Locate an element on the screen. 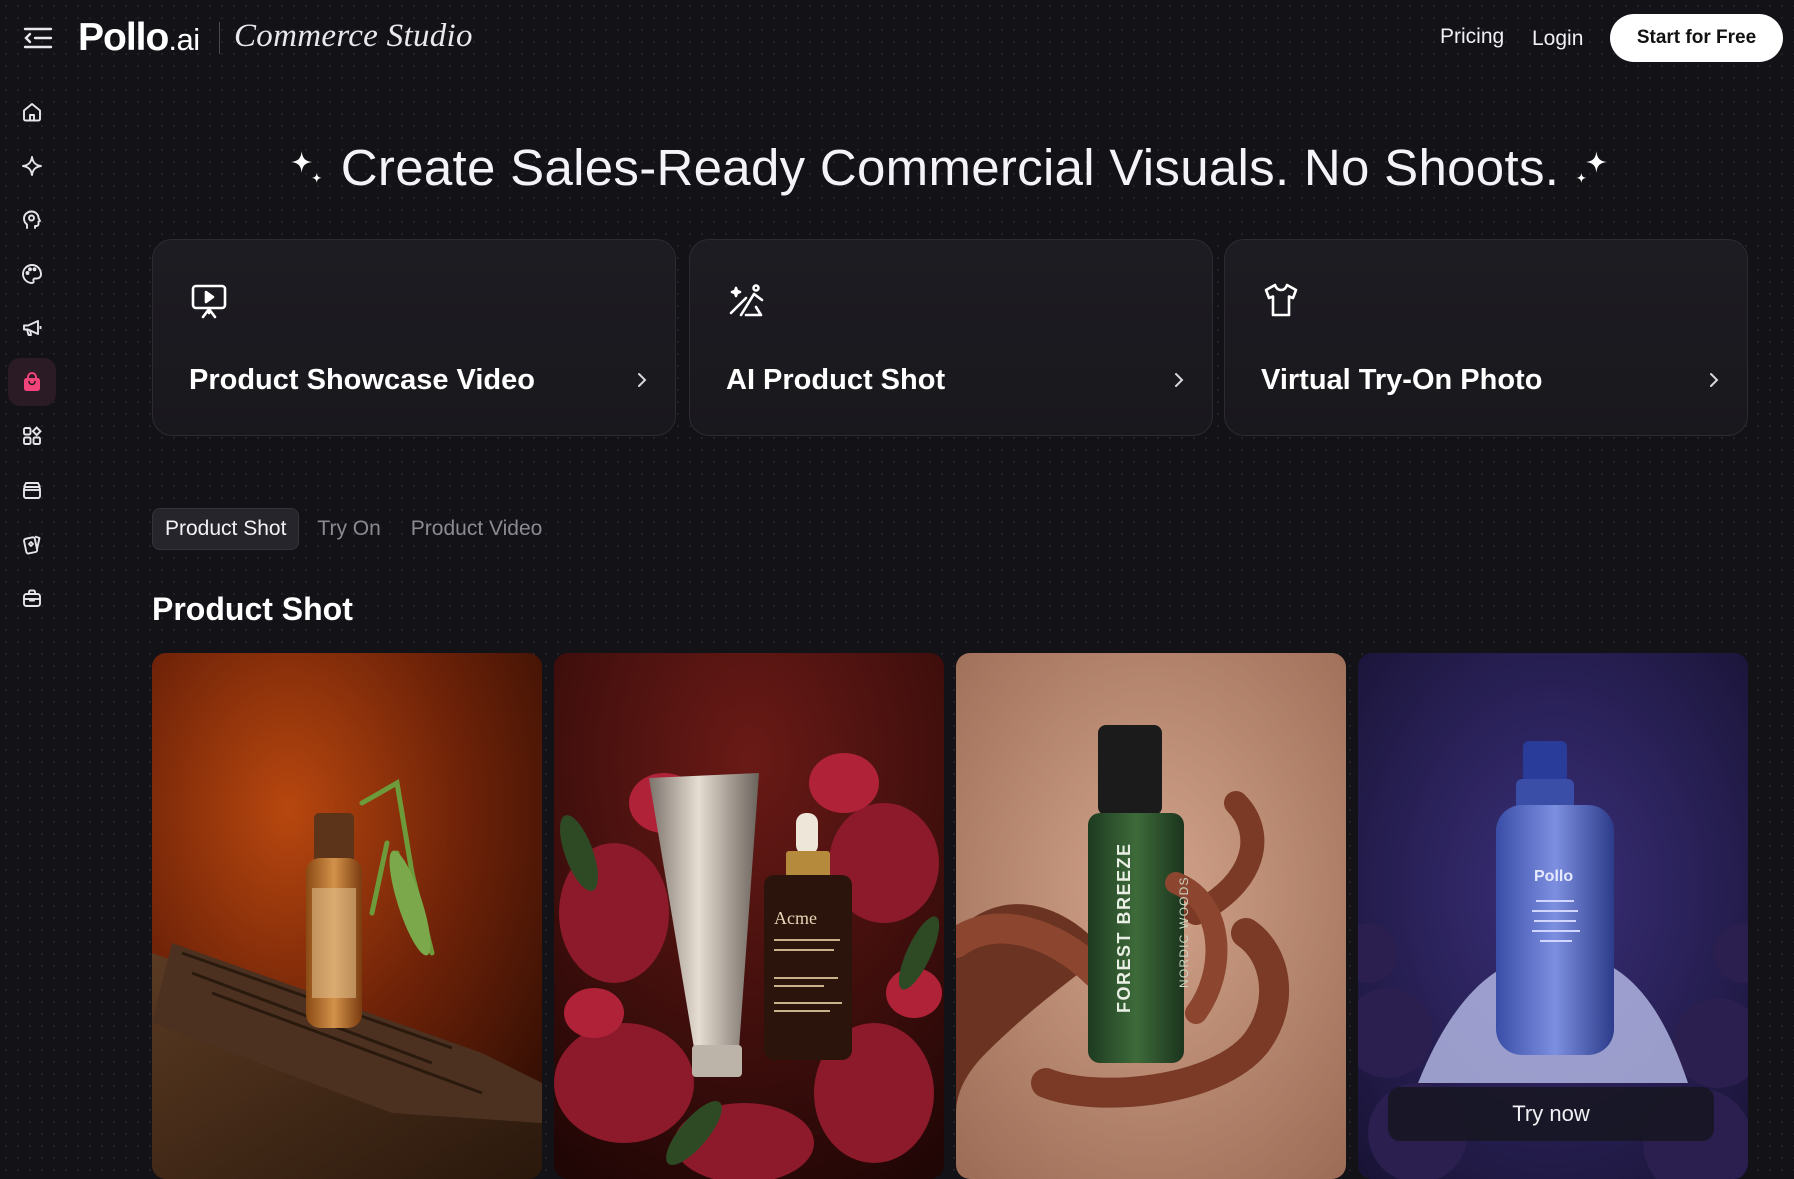 This screenshot has height=1179, width=1794. gallery-item-perfume-mantis is located at coordinates (347, 916).